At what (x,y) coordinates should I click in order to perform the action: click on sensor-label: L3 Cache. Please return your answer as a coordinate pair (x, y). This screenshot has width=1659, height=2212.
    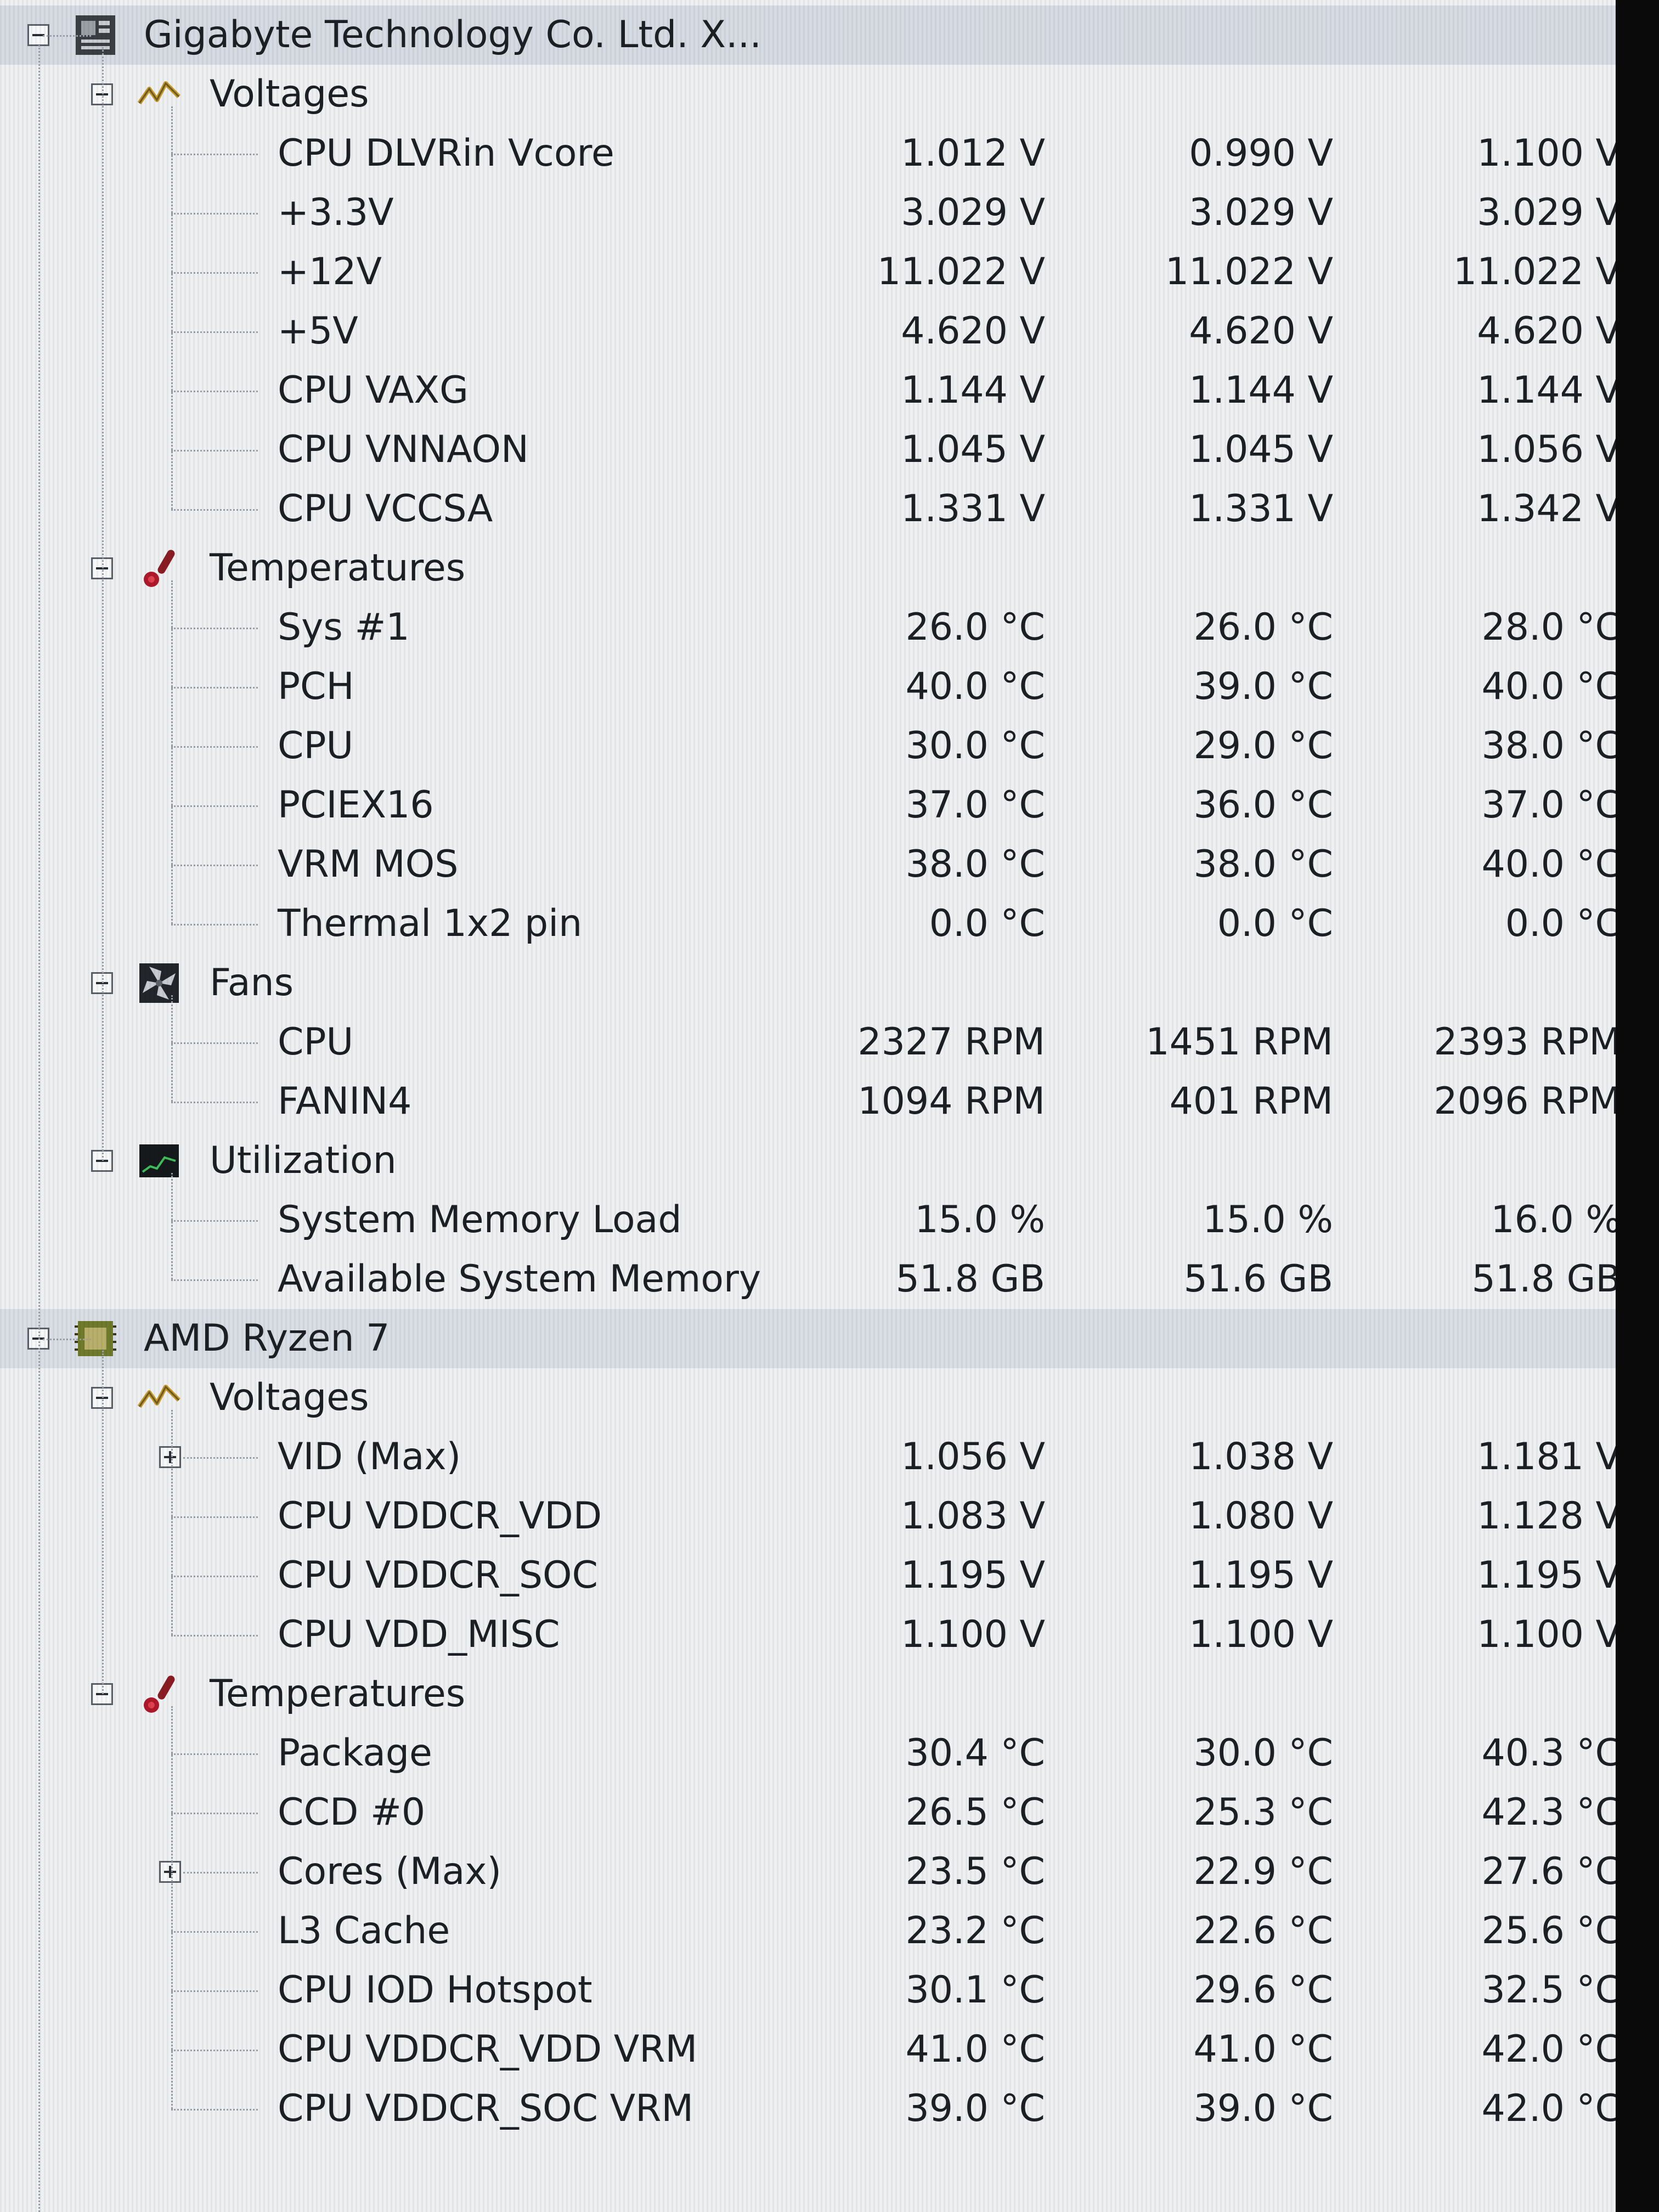
    Looking at the image, I should click on (364, 1931).